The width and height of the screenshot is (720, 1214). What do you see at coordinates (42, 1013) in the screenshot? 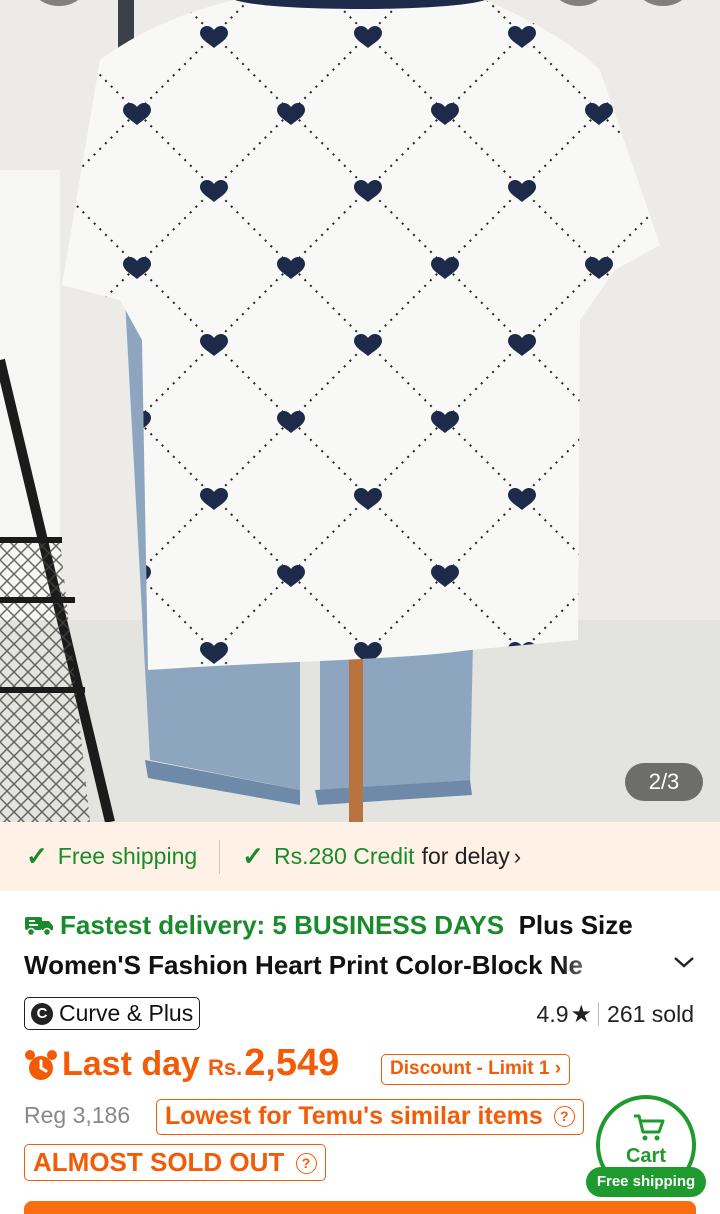
I see `brand-logo-icon: C` at bounding box center [42, 1013].